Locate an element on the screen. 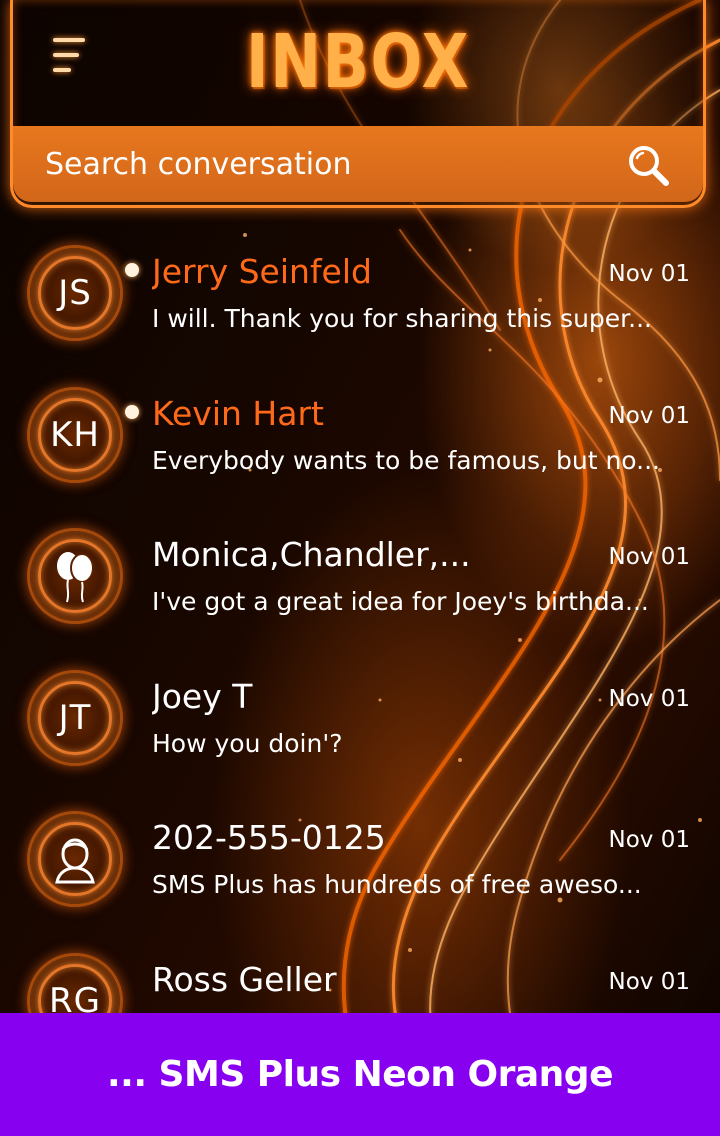 The width and height of the screenshot is (720, 1136). balloons-icon is located at coordinates (75, 577).